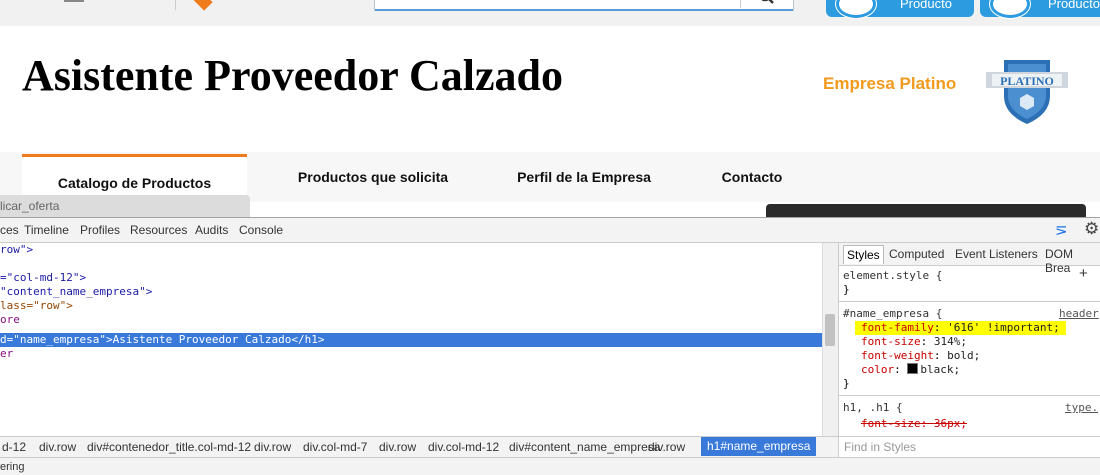 This screenshot has width=1100, height=475. Describe the element at coordinates (74, 1) in the screenshot. I see `menu-icon` at that location.